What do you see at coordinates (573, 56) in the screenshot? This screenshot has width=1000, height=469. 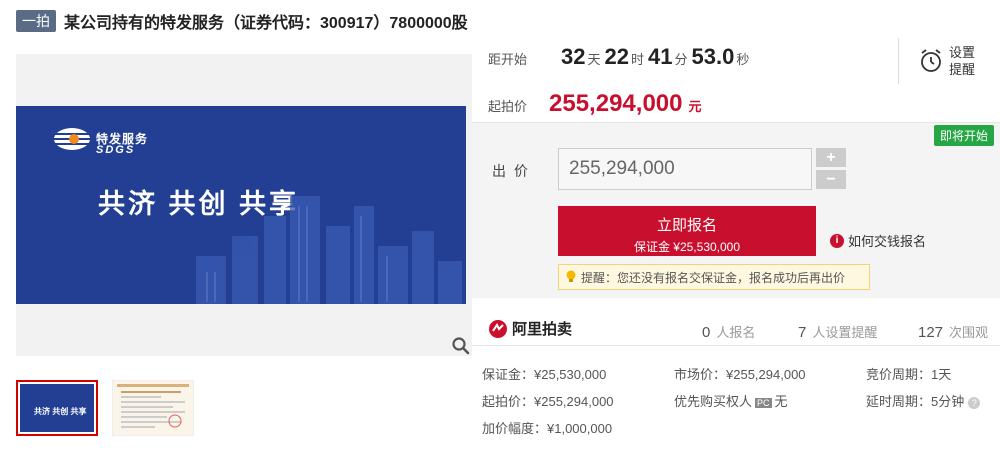 I see `countdown-days: 32` at bounding box center [573, 56].